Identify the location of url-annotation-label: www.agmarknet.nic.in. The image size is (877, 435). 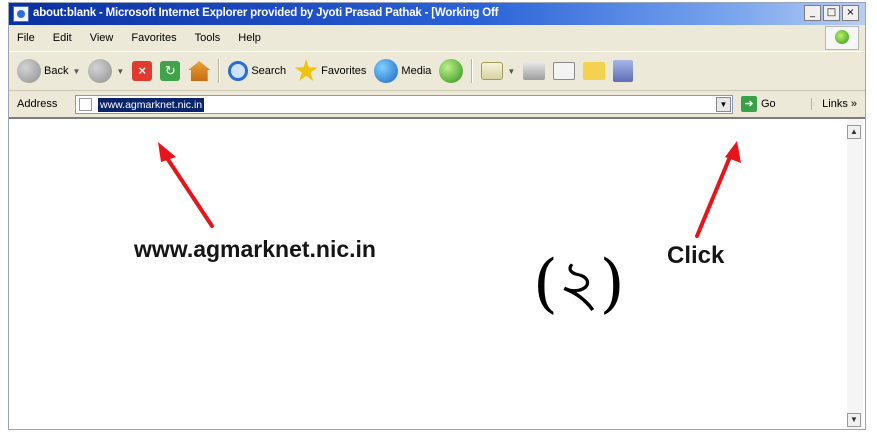
(255, 249).